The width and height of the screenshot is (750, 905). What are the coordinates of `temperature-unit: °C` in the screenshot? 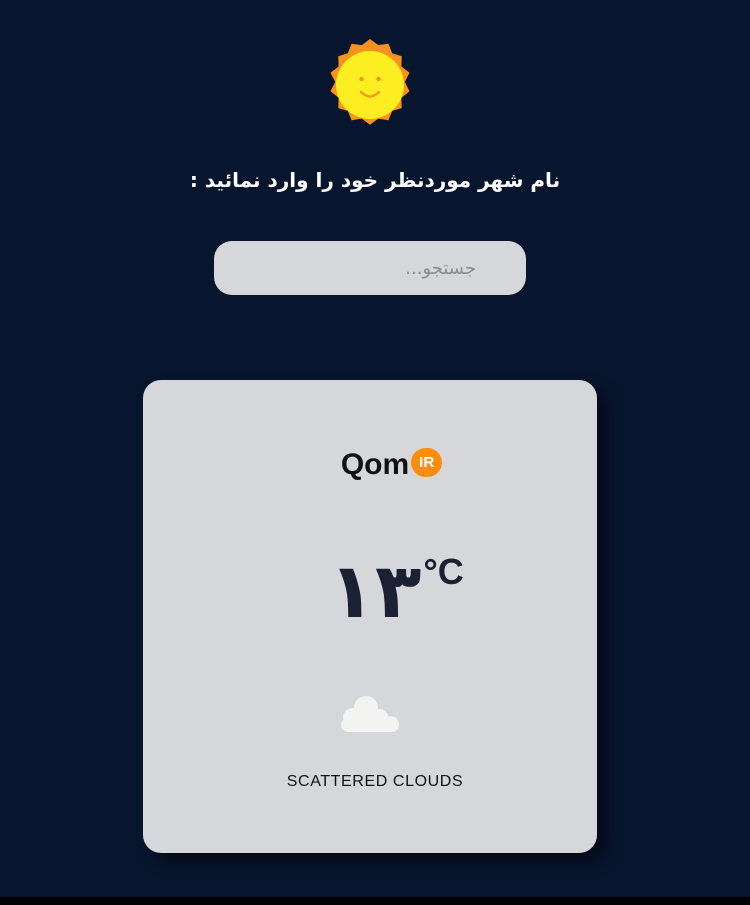 It's located at (443, 571).